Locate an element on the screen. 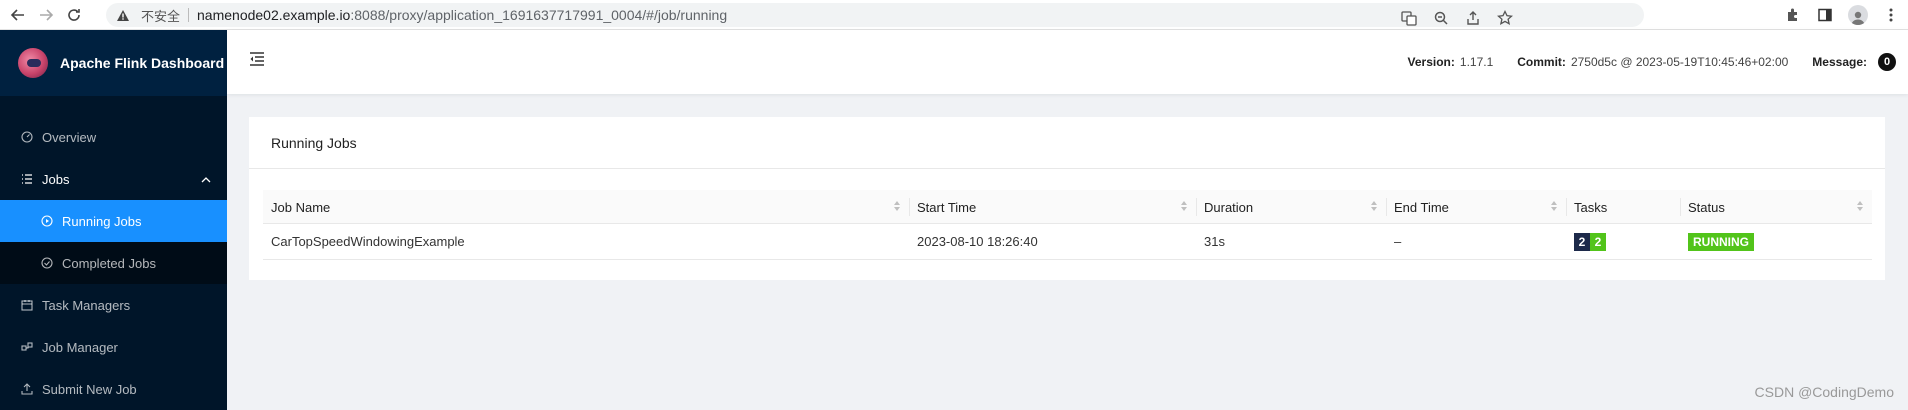 The image size is (1908, 410). column-header-label: Job Name is located at coordinates (301, 207).